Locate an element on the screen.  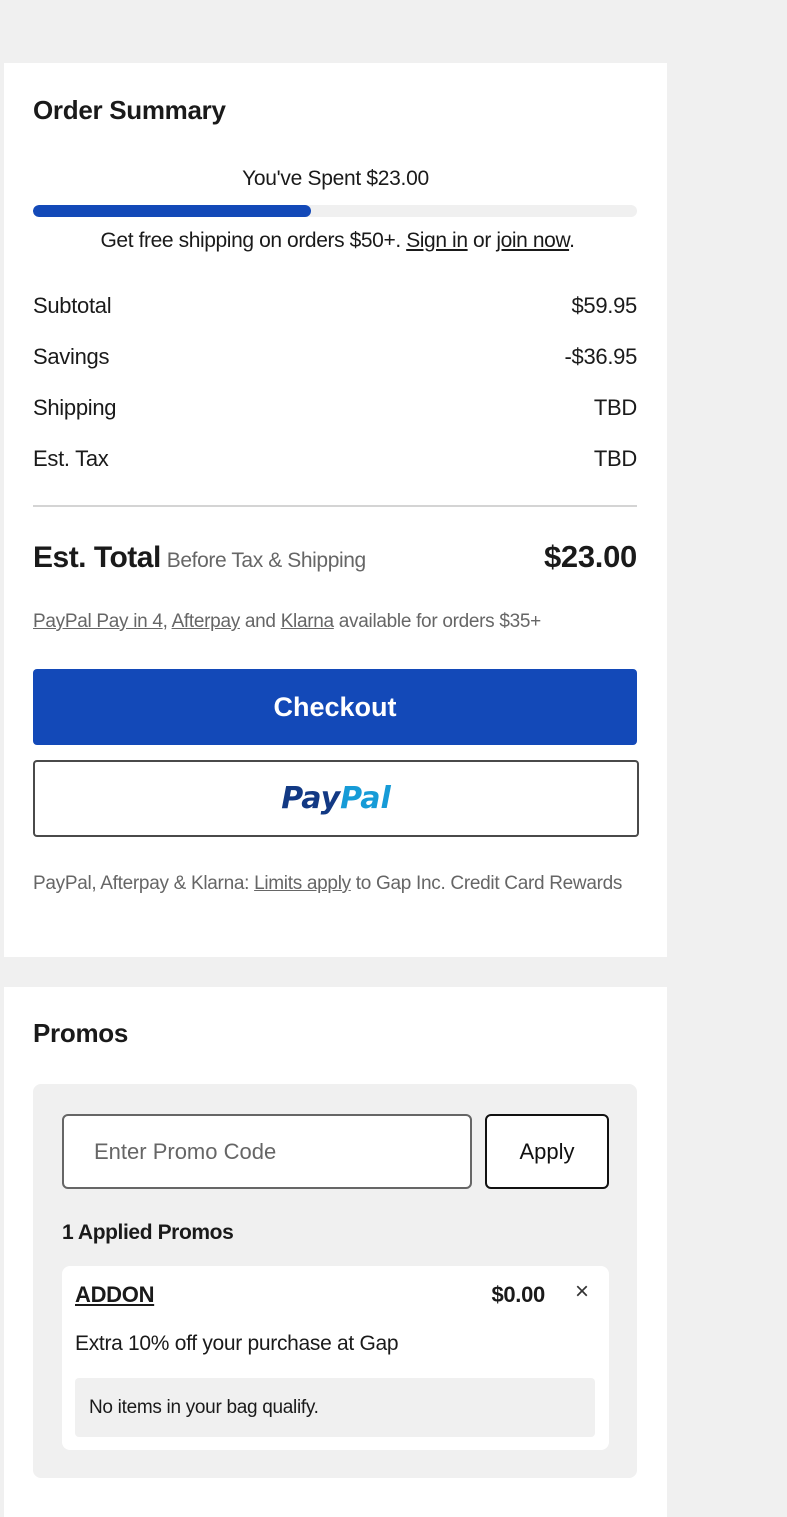
close-icon: × is located at coordinates (582, 1292).